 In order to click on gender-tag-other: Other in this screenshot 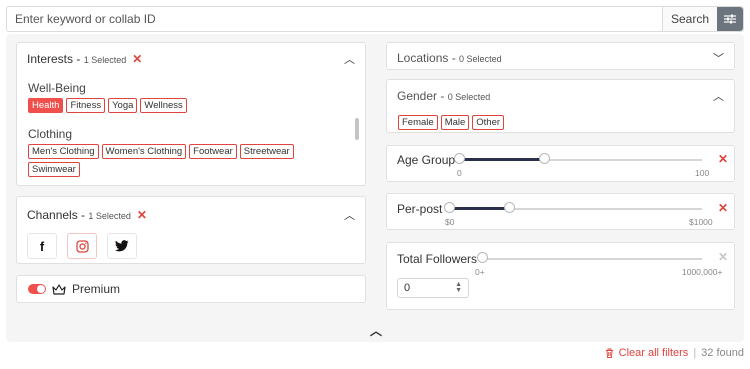, I will do `click(488, 122)`.